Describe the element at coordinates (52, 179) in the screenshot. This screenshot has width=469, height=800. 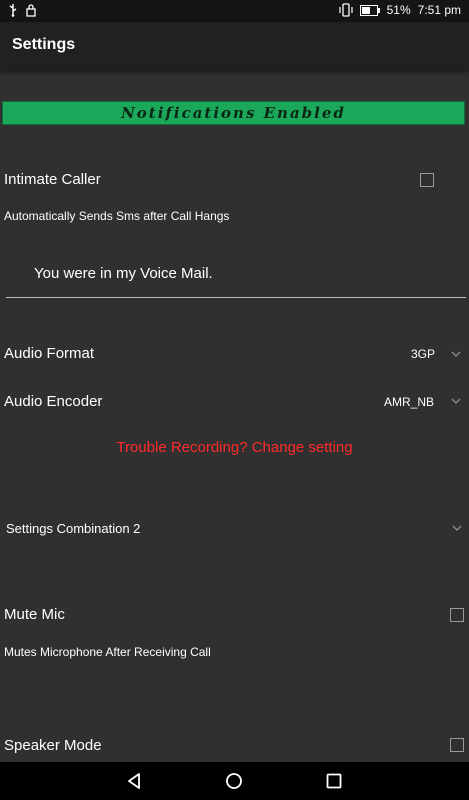
I see `intimate-caller-title: Intimate Caller` at that location.